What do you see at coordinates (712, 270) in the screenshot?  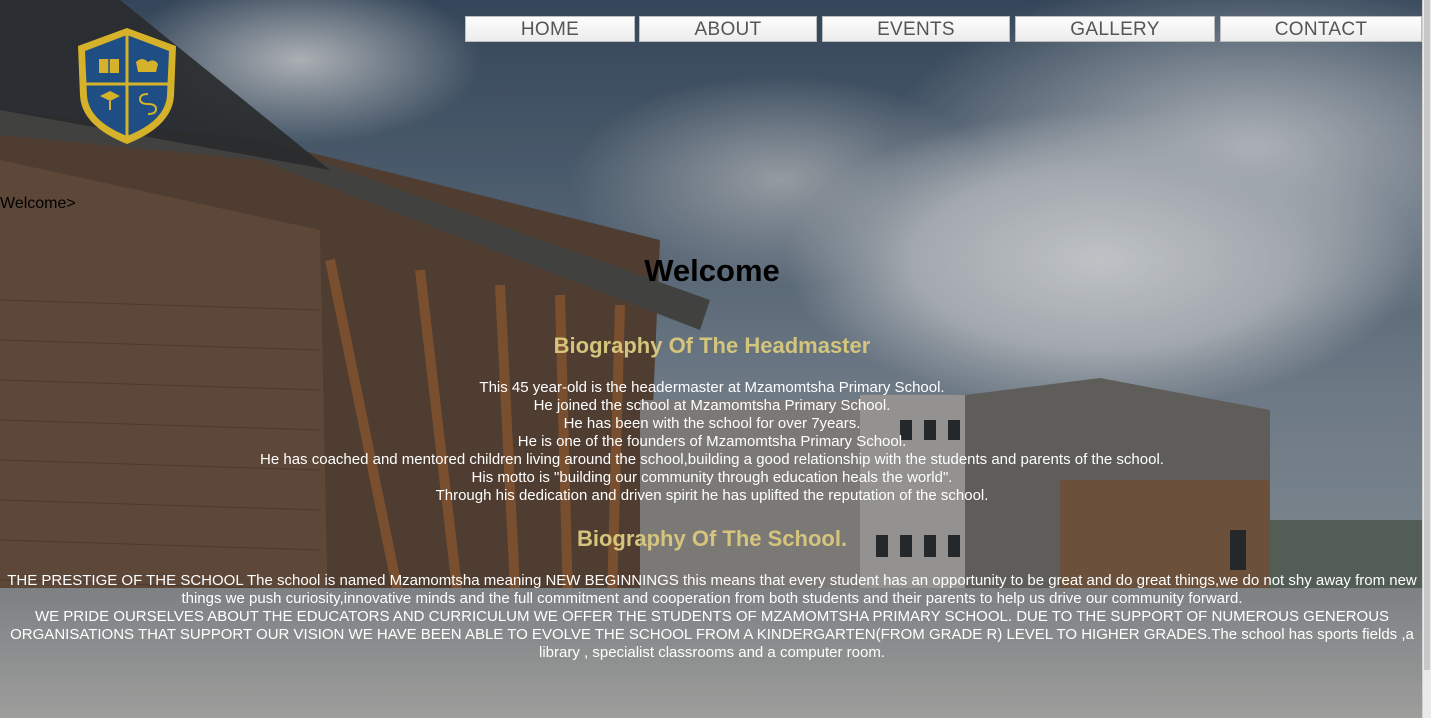 I see `page-title: Welcome` at bounding box center [712, 270].